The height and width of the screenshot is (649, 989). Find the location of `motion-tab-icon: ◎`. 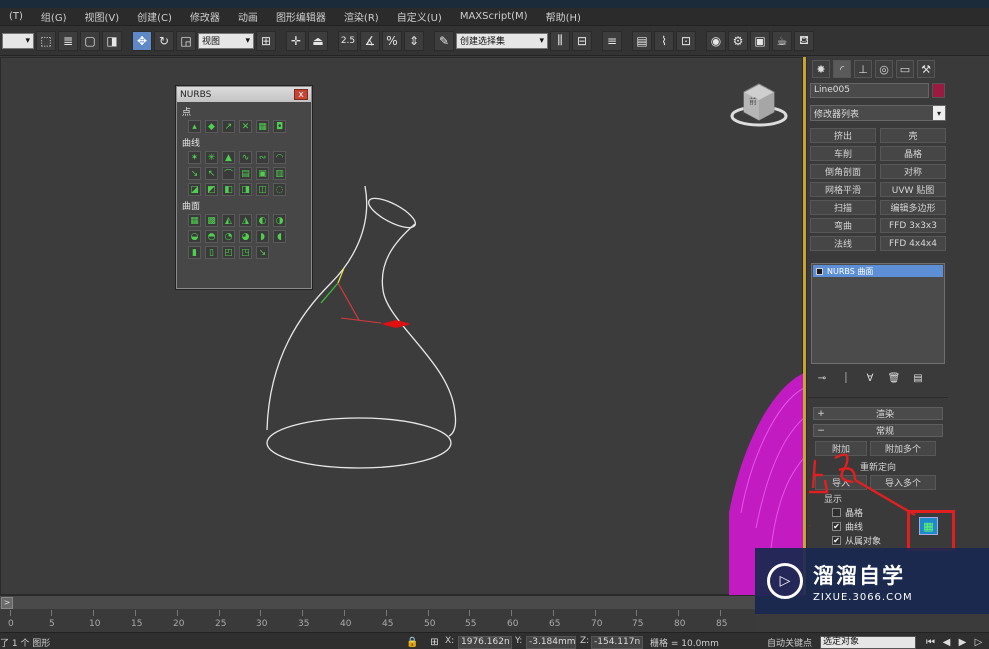

motion-tab-icon: ◎ is located at coordinates (884, 69).